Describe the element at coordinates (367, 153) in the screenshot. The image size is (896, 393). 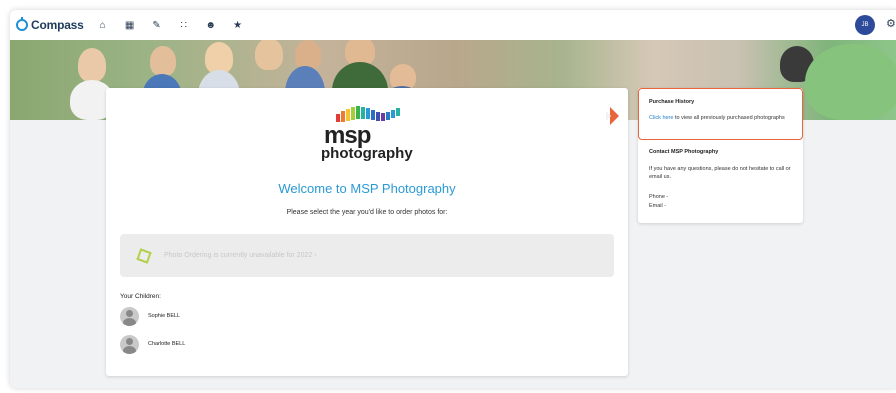
I see `msp-logo-subtitle: photography` at that location.